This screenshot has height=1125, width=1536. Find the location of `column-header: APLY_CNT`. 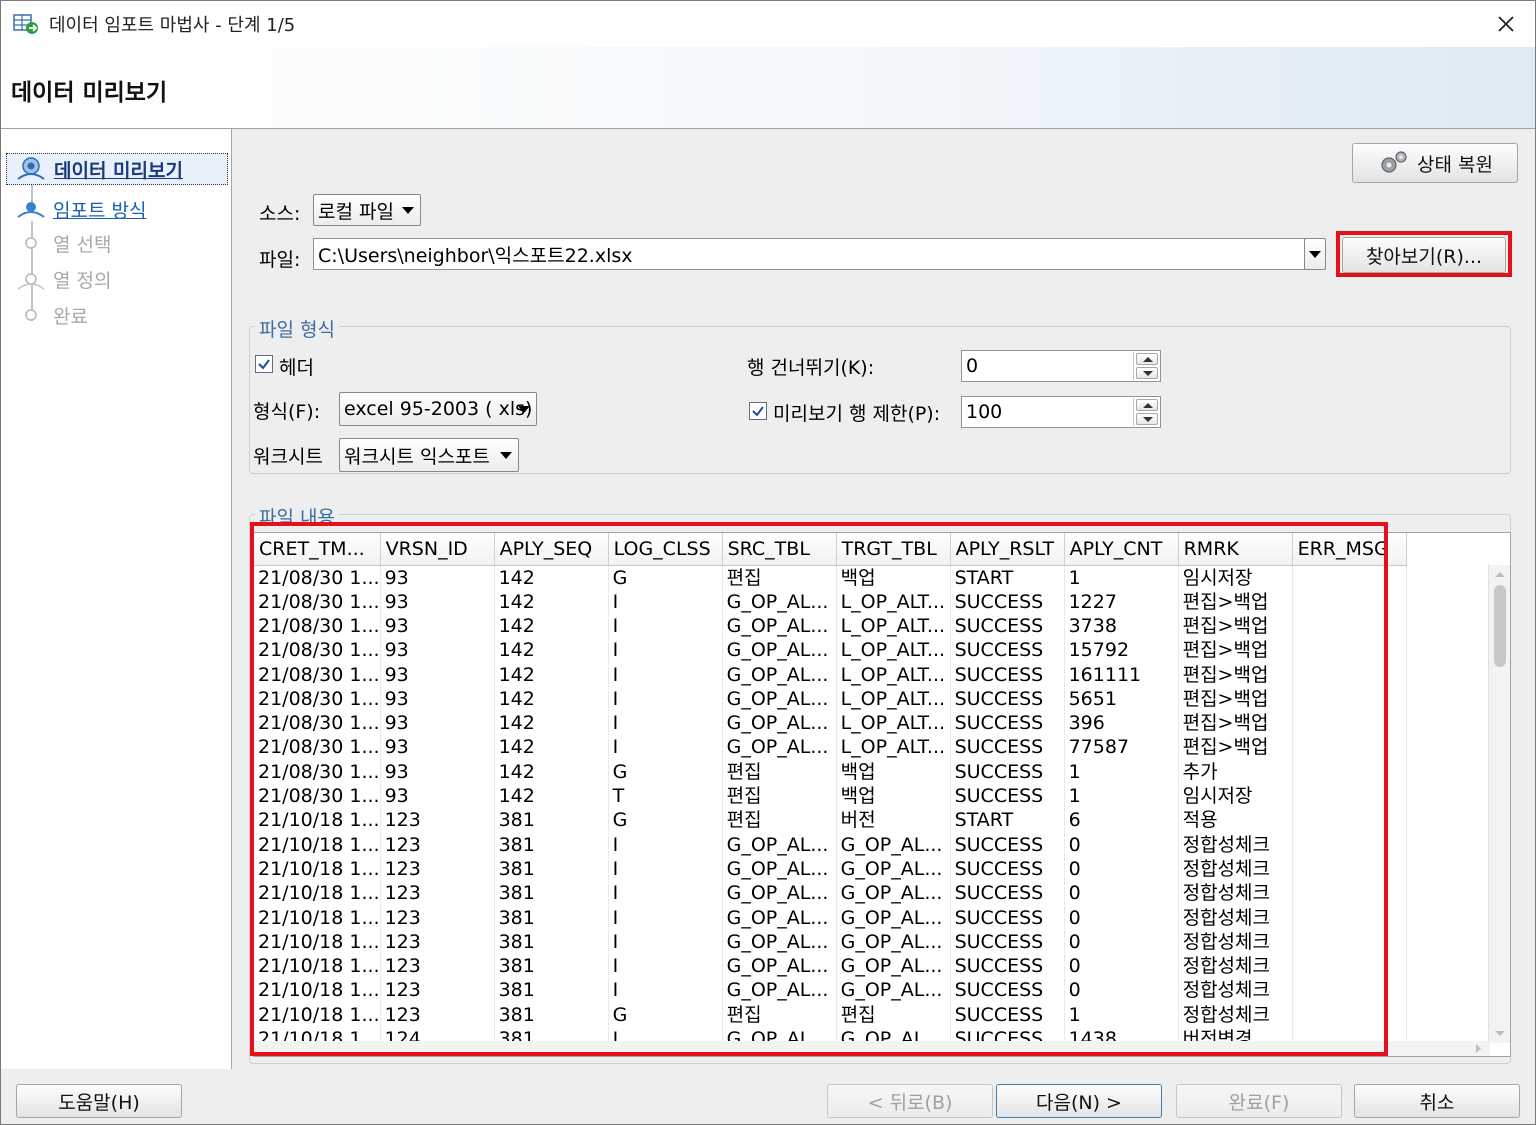

column-header: APLY_CNT is located at coordinates (1121, 549).